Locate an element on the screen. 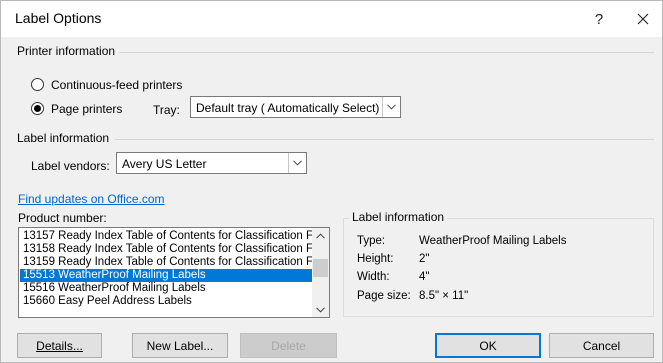 This screenshot has width=663, height=363. vendors-dropdown-button is located at coordinates (297, 163).